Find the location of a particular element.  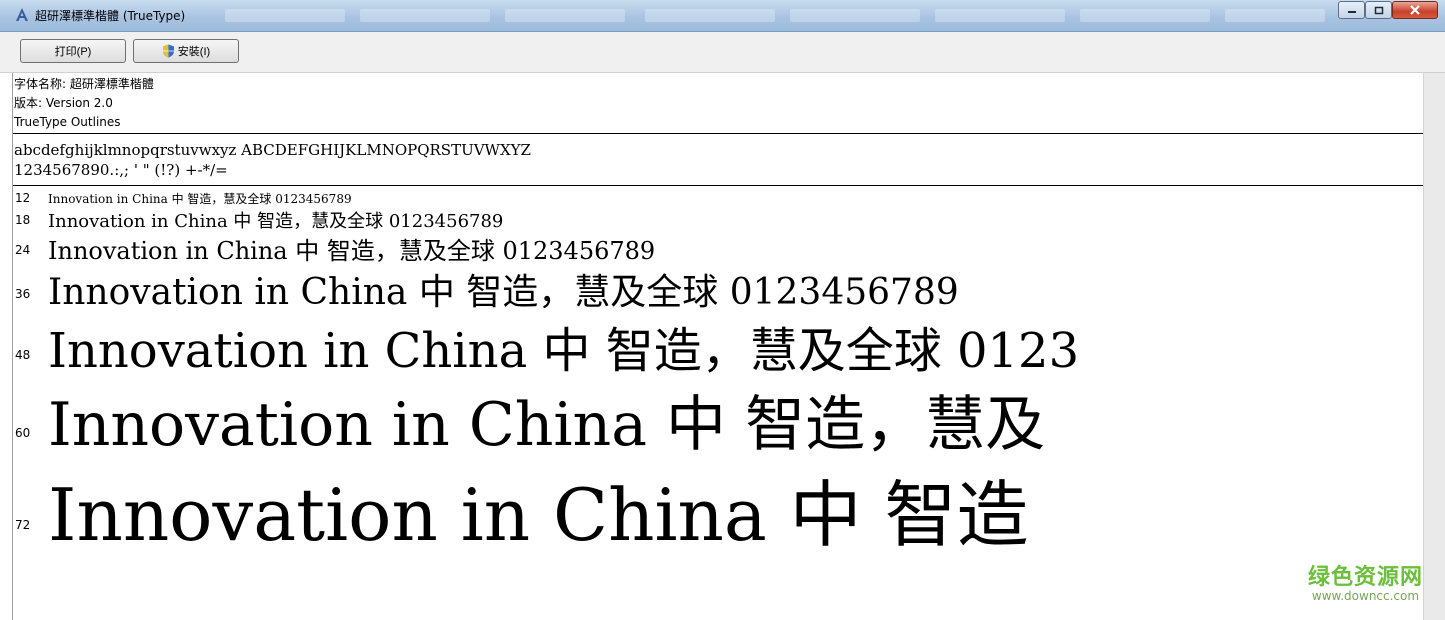

vertical-scrollbar is located at coordinates (1434, 346).